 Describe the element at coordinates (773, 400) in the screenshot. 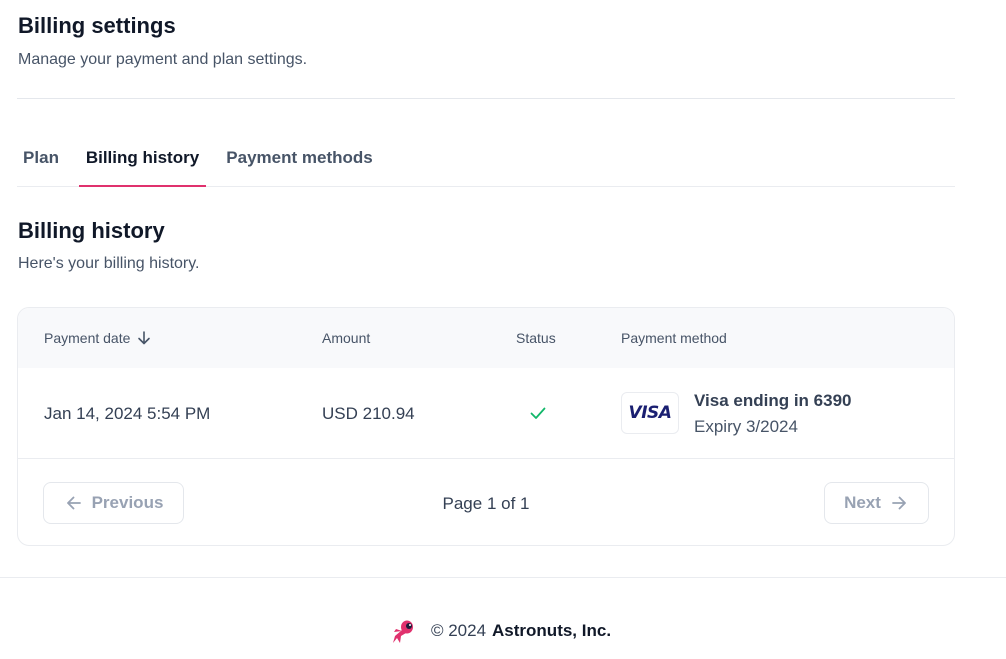

I see `card-label: Visa ending in 6390` at that location.